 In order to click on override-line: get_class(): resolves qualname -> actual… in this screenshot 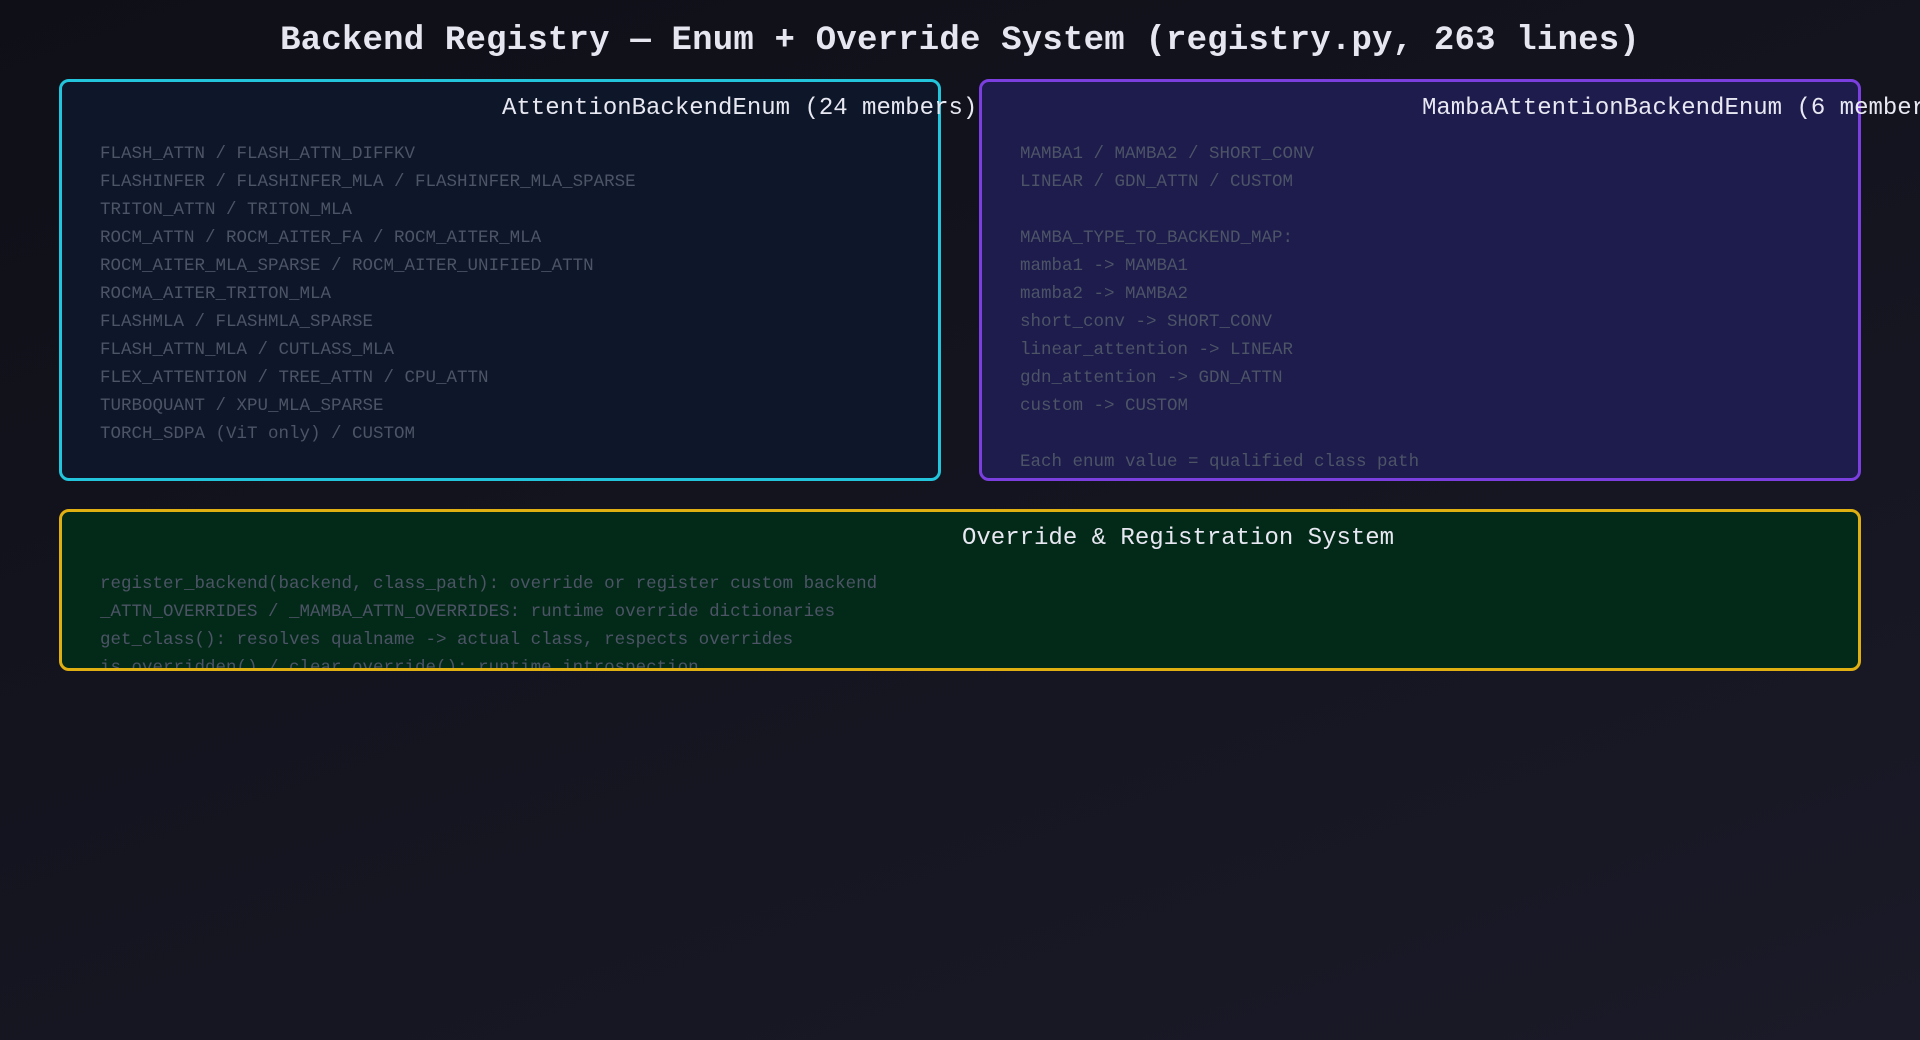, I will do `click(447, 640)`.